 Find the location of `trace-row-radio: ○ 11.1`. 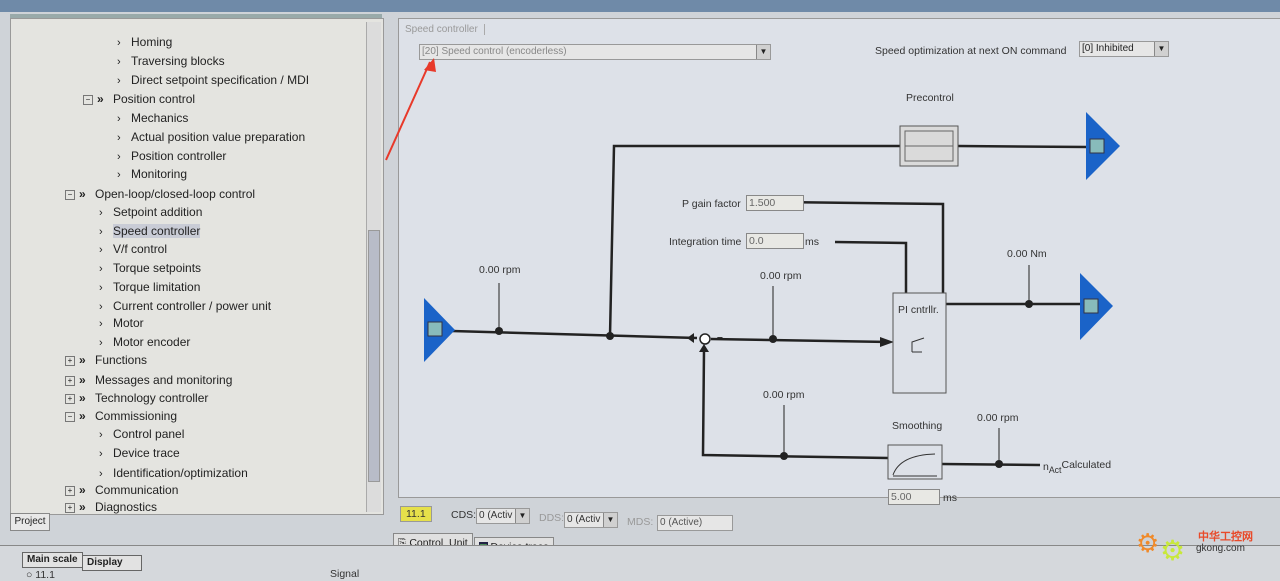

trace-row-radio: ○ 11.1 is located at coordinates (40, 575).